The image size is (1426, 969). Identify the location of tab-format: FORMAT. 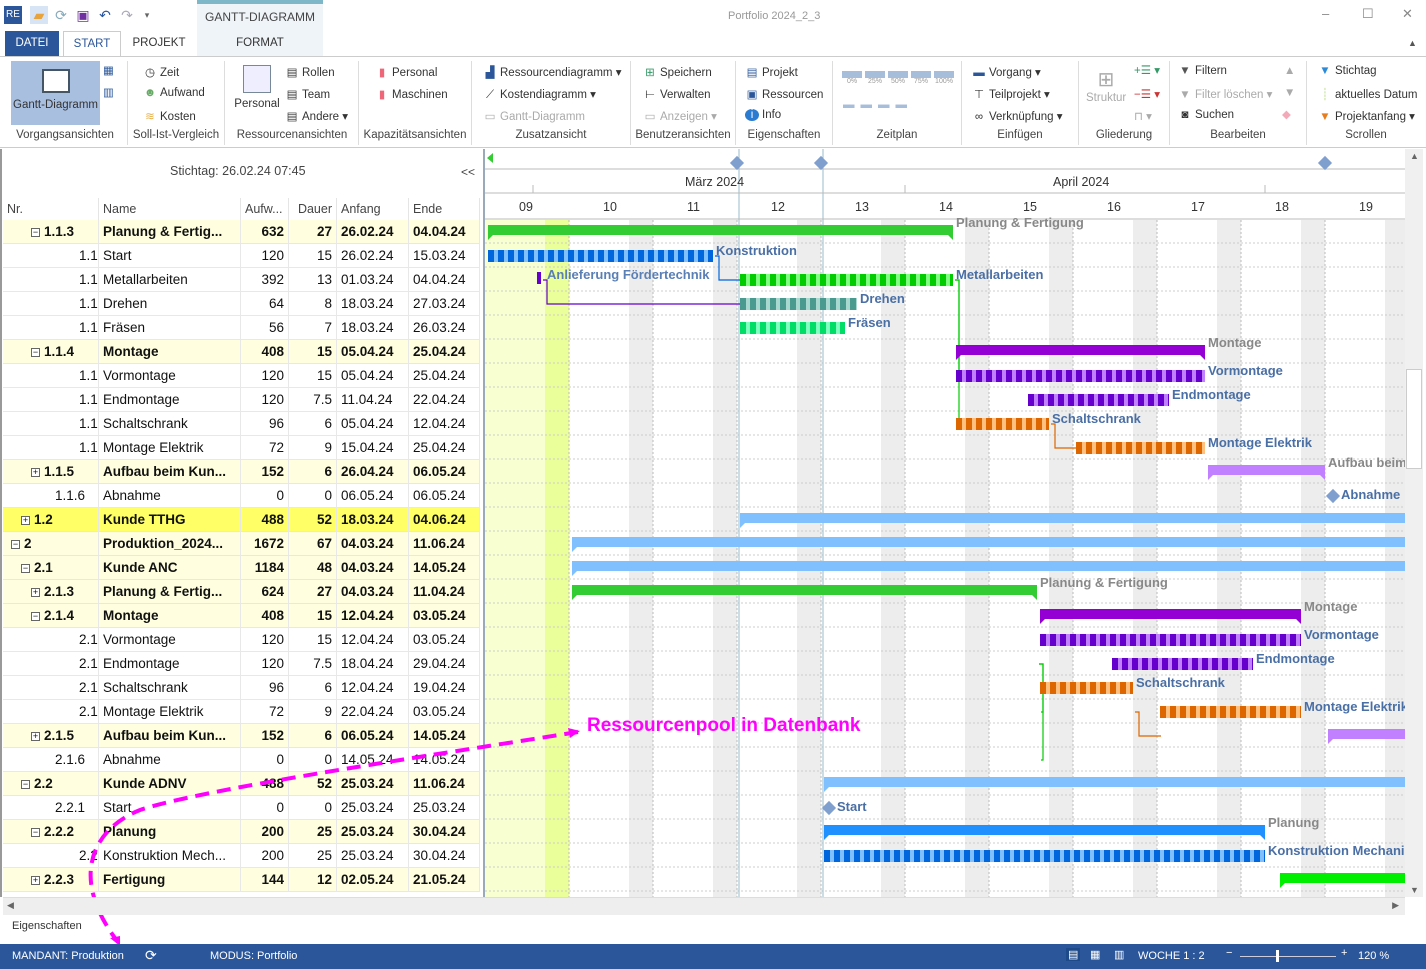
(260, 43).